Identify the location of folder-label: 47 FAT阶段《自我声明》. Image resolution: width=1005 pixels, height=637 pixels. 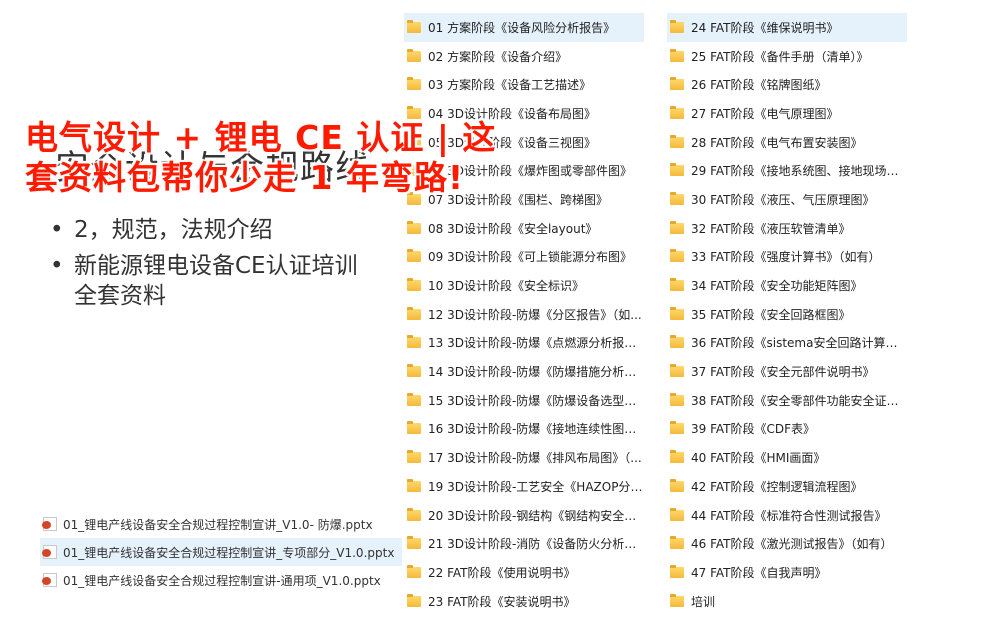
(759, 572).